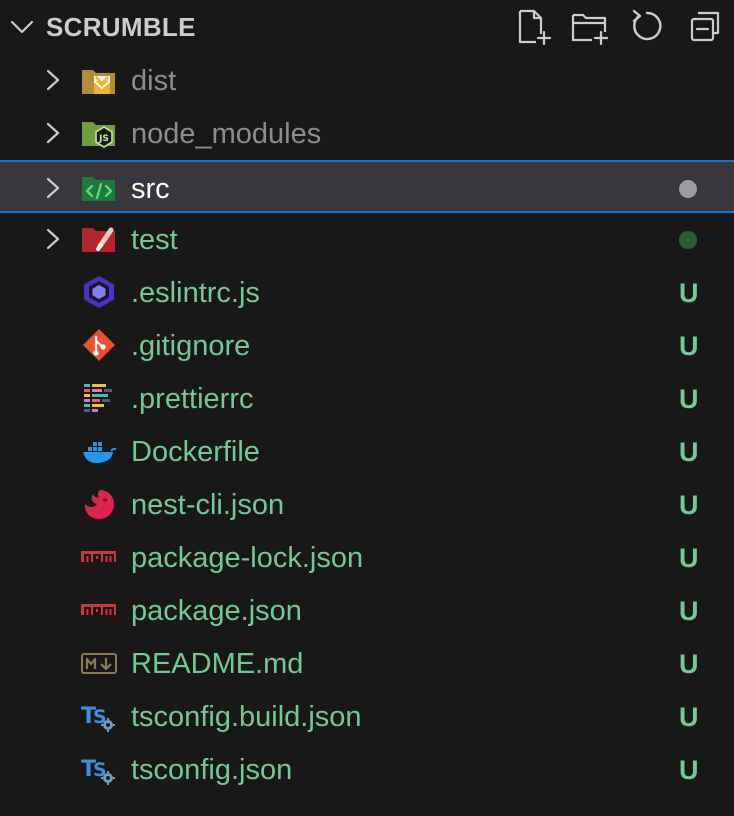 This screenshot has width=734, height=816. Describe the element at coordinates (99, 345) in the screenshot. I see `git-icon` at that location.